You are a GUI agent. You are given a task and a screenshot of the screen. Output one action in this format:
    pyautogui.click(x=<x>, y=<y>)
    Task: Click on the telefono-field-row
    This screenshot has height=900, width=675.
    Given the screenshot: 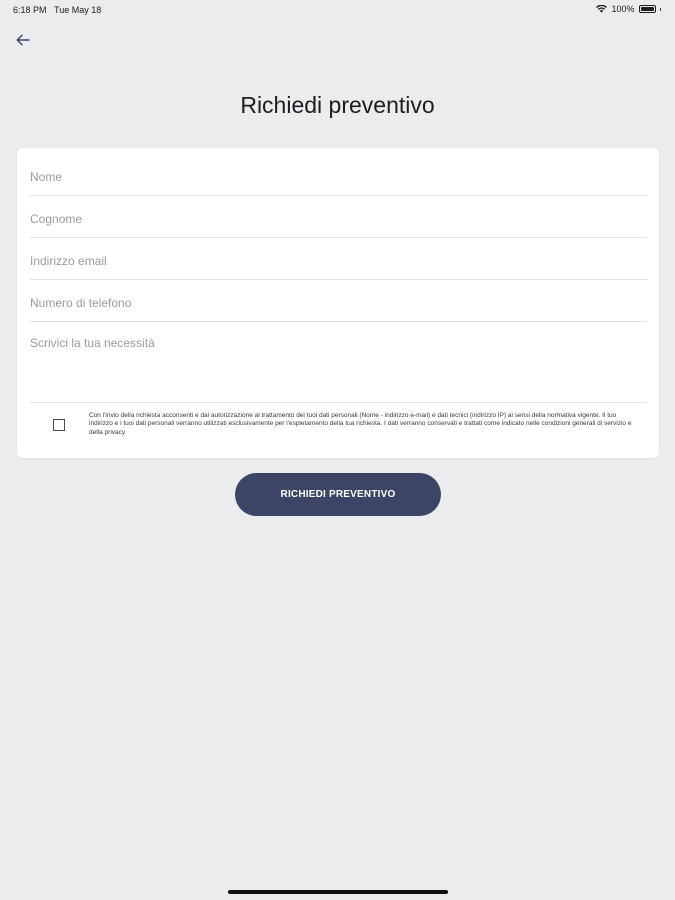 What is the action you would take?
    pyautogui.click(x=338, y=308)
    